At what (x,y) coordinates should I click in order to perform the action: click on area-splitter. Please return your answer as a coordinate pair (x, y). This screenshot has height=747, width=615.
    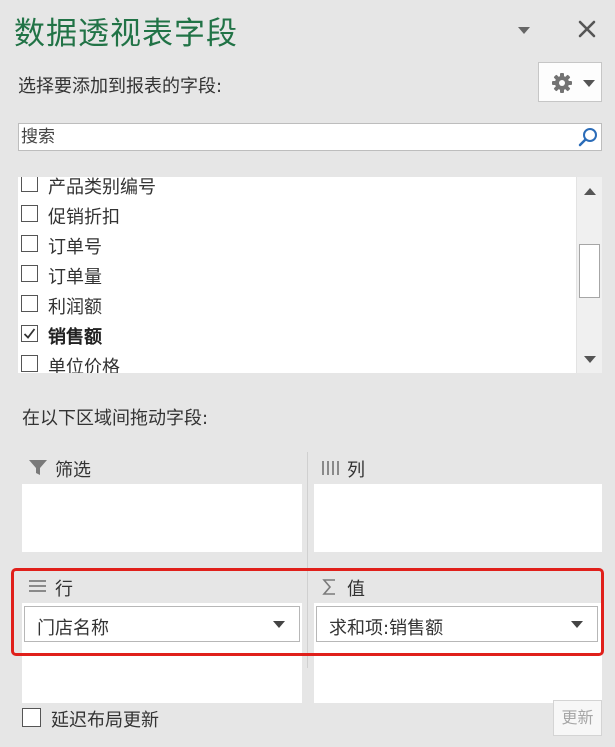
    Looking at the image, I should click on (307, 560).